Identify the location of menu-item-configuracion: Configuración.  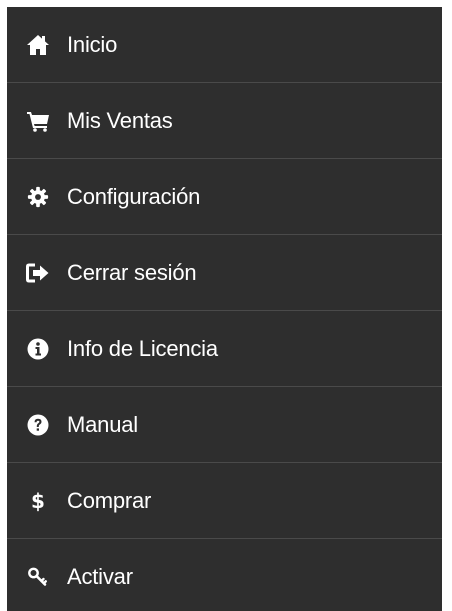
(224, 197).